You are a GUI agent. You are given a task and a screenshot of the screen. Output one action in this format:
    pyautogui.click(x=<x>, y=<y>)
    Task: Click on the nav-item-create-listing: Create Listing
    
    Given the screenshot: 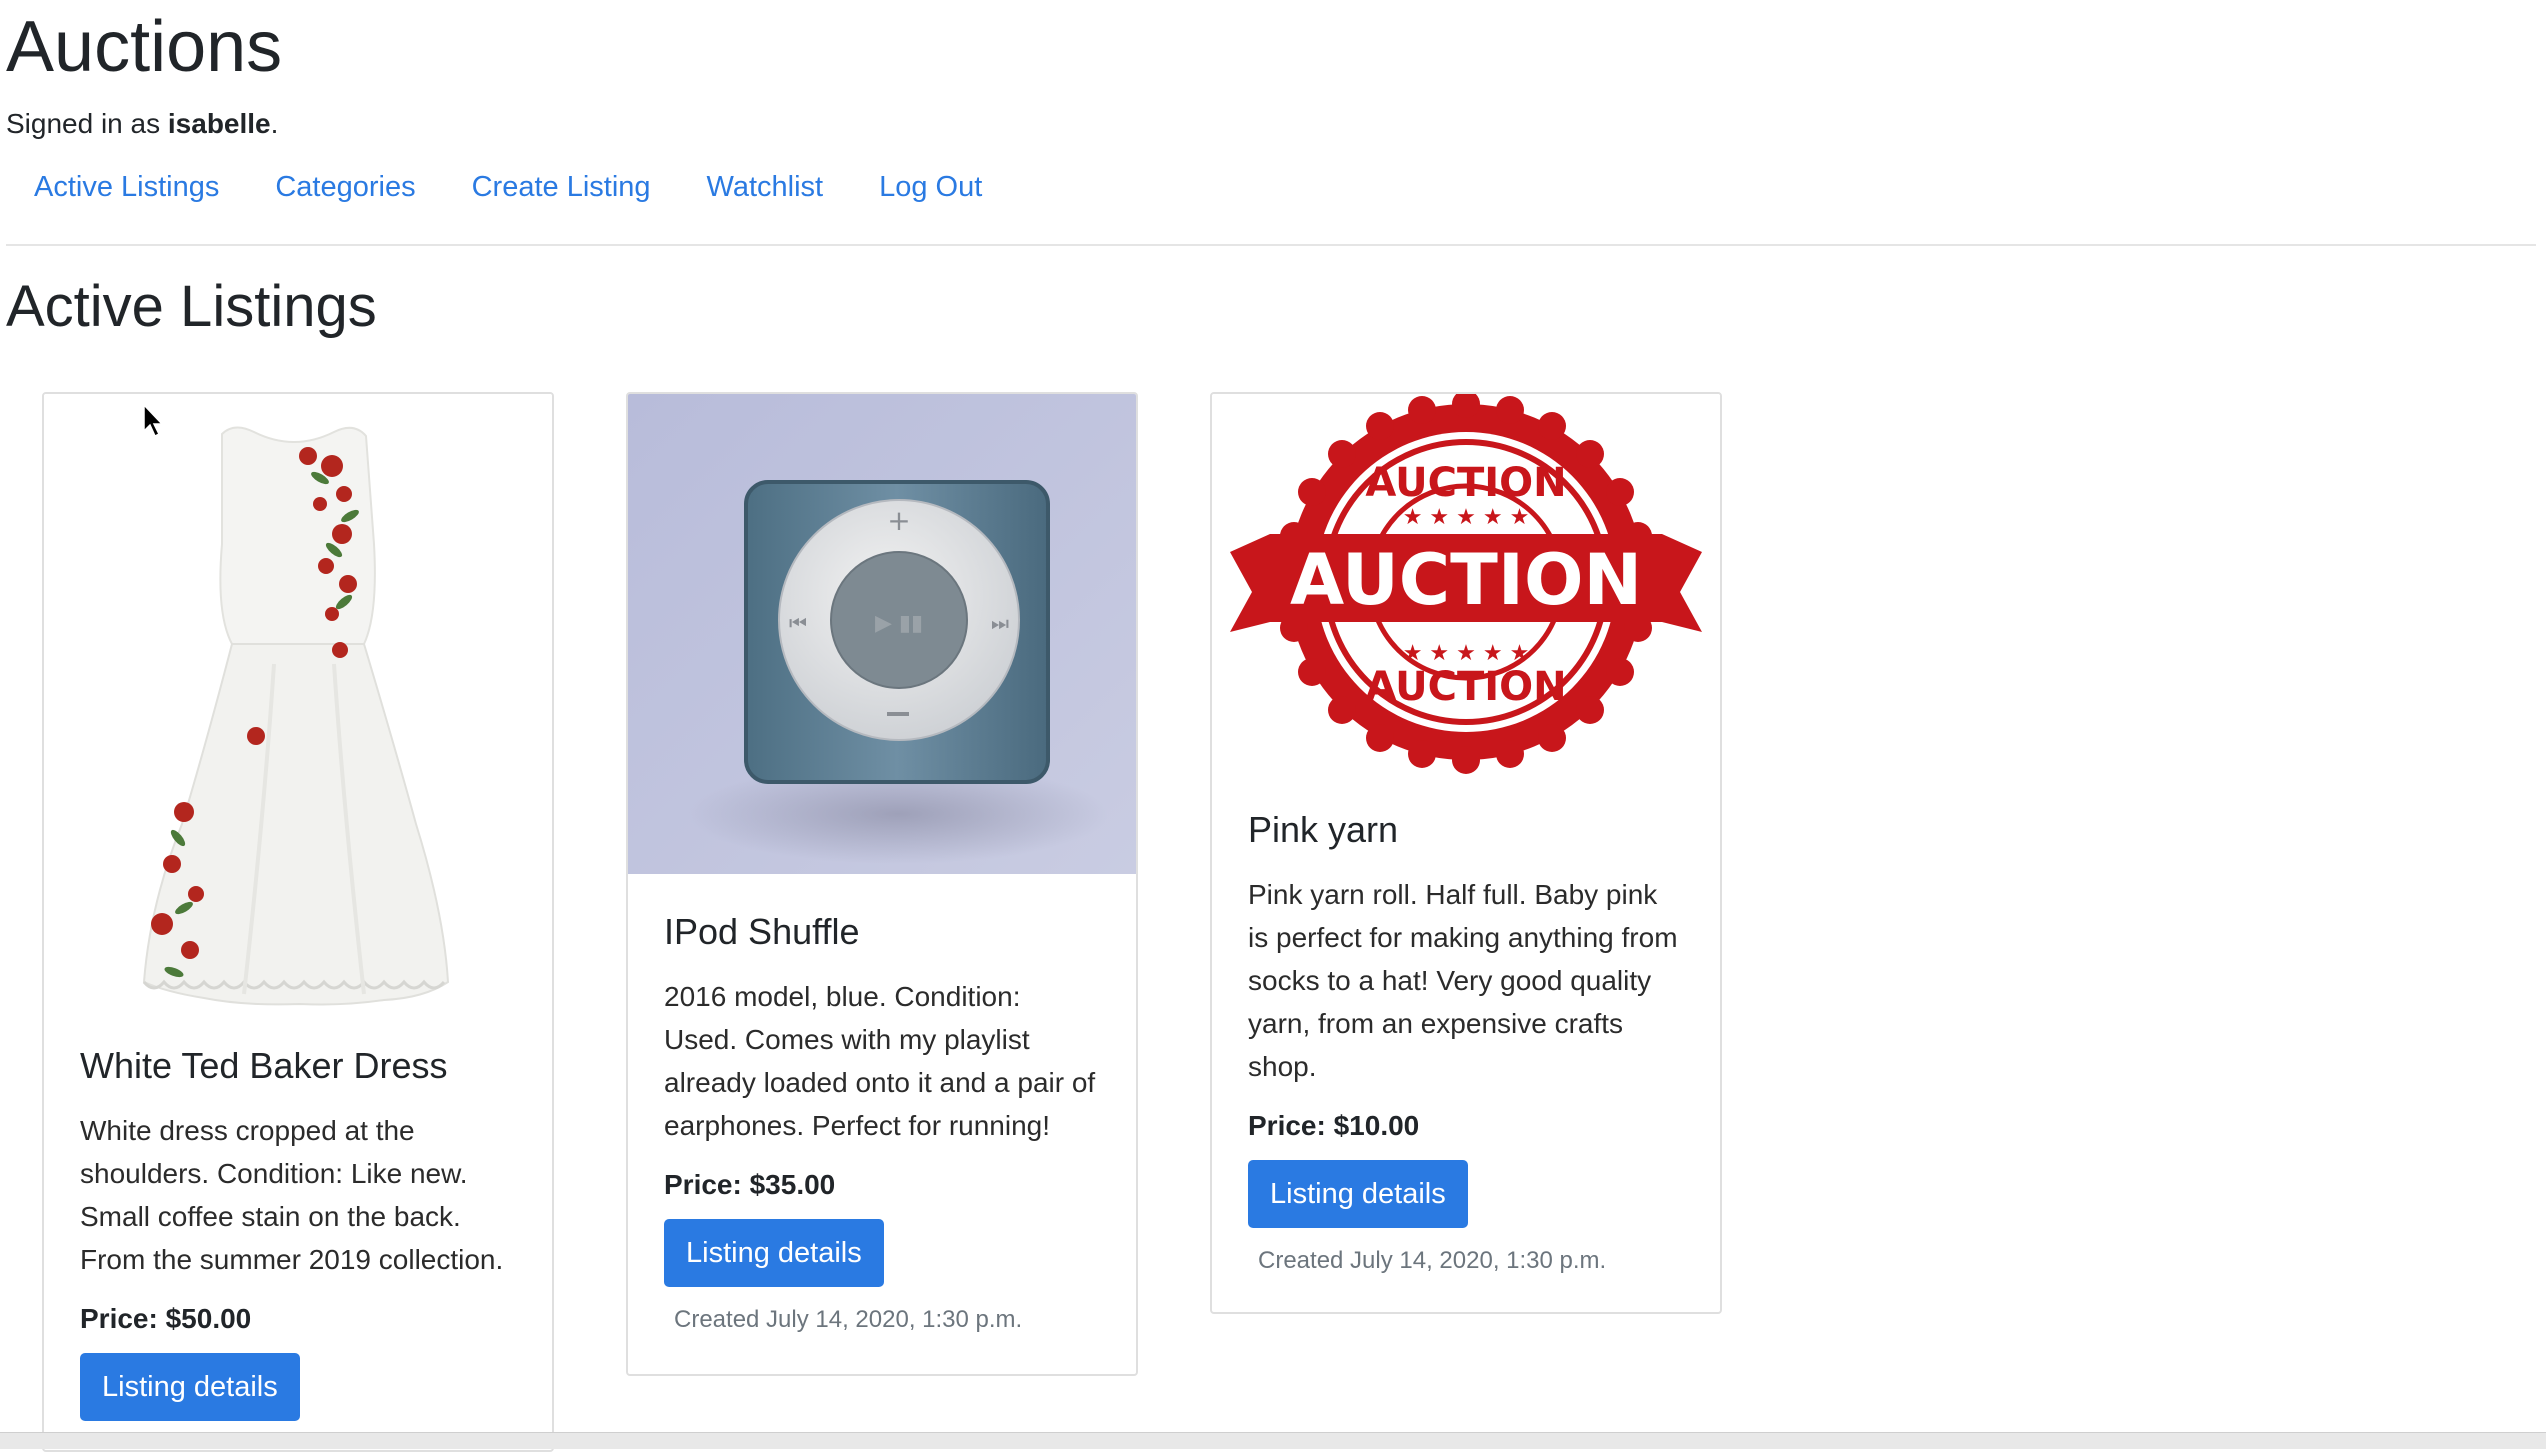 What is the action you would take?
    pyautogui.click(x=561, y=187)
    